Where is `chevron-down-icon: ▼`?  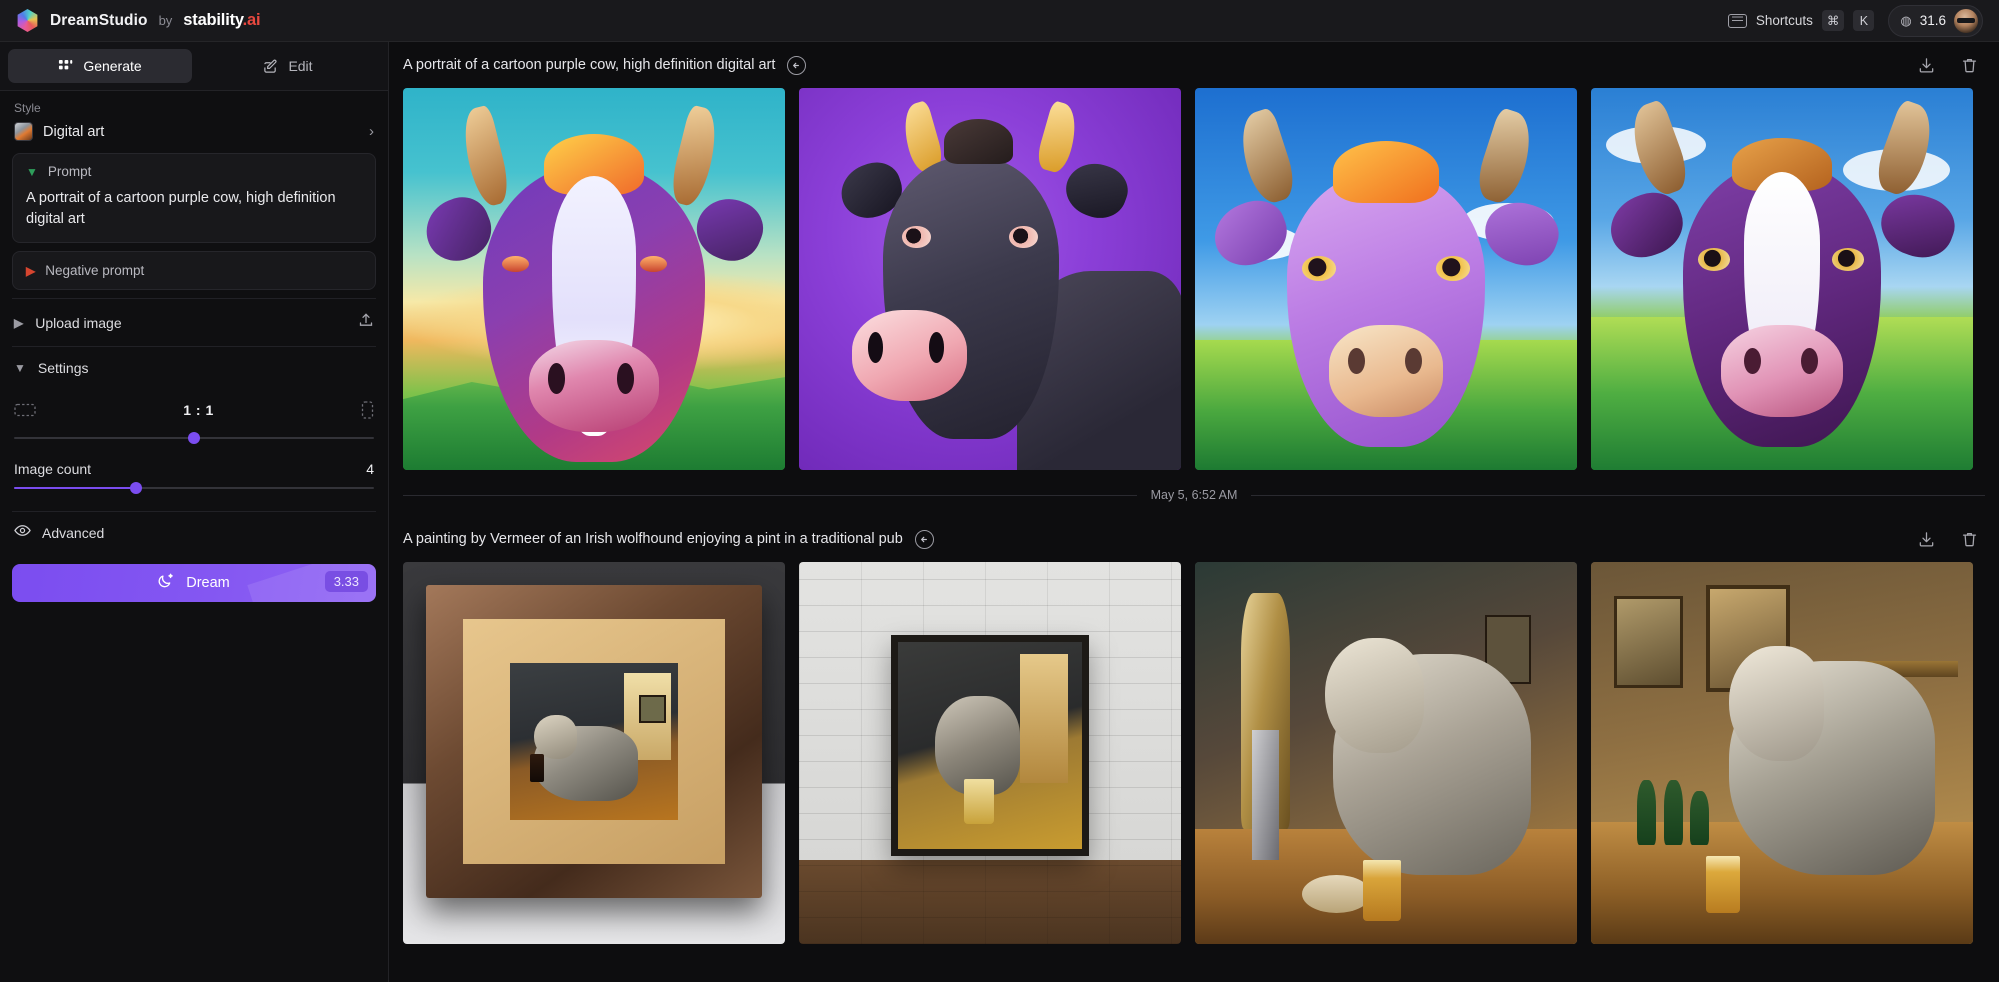
chevron-down-icon: ▼ is located at coordinates (32, 171).